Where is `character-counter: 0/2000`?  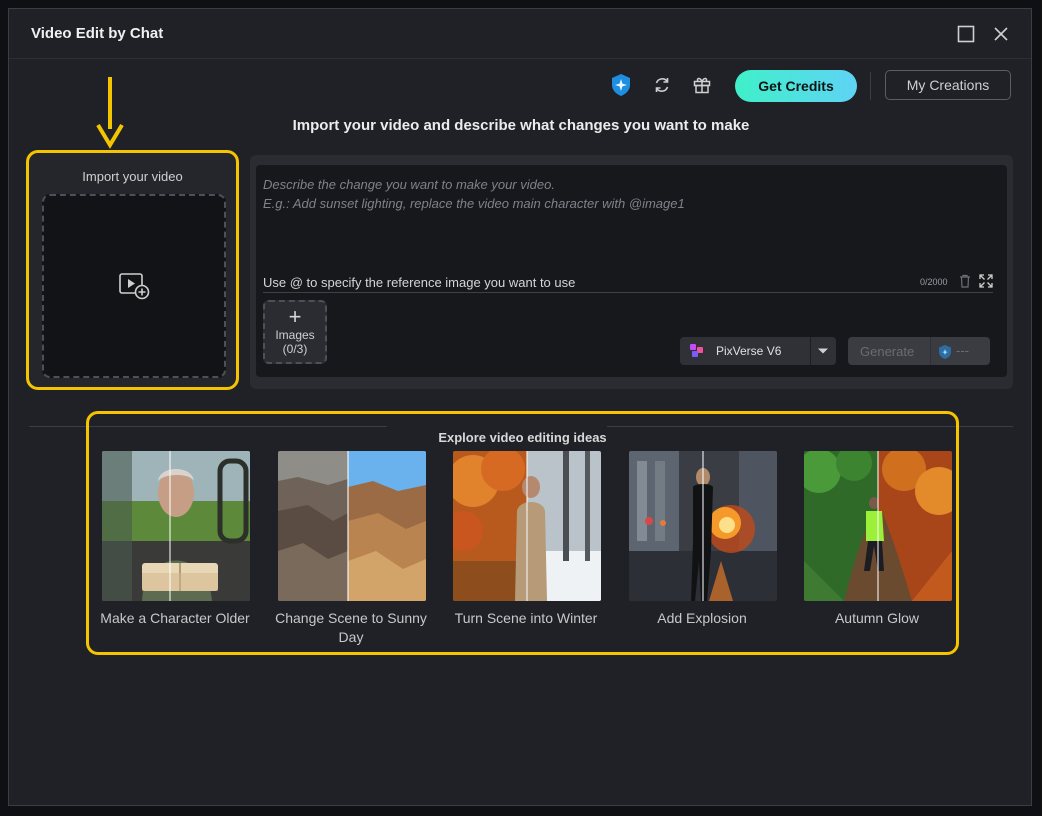 character-counter: 0/2000 is located at coordinates (934, 282).